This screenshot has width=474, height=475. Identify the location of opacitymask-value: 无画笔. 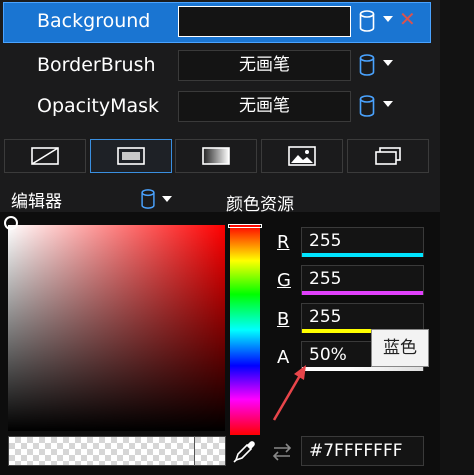
(264, 106).